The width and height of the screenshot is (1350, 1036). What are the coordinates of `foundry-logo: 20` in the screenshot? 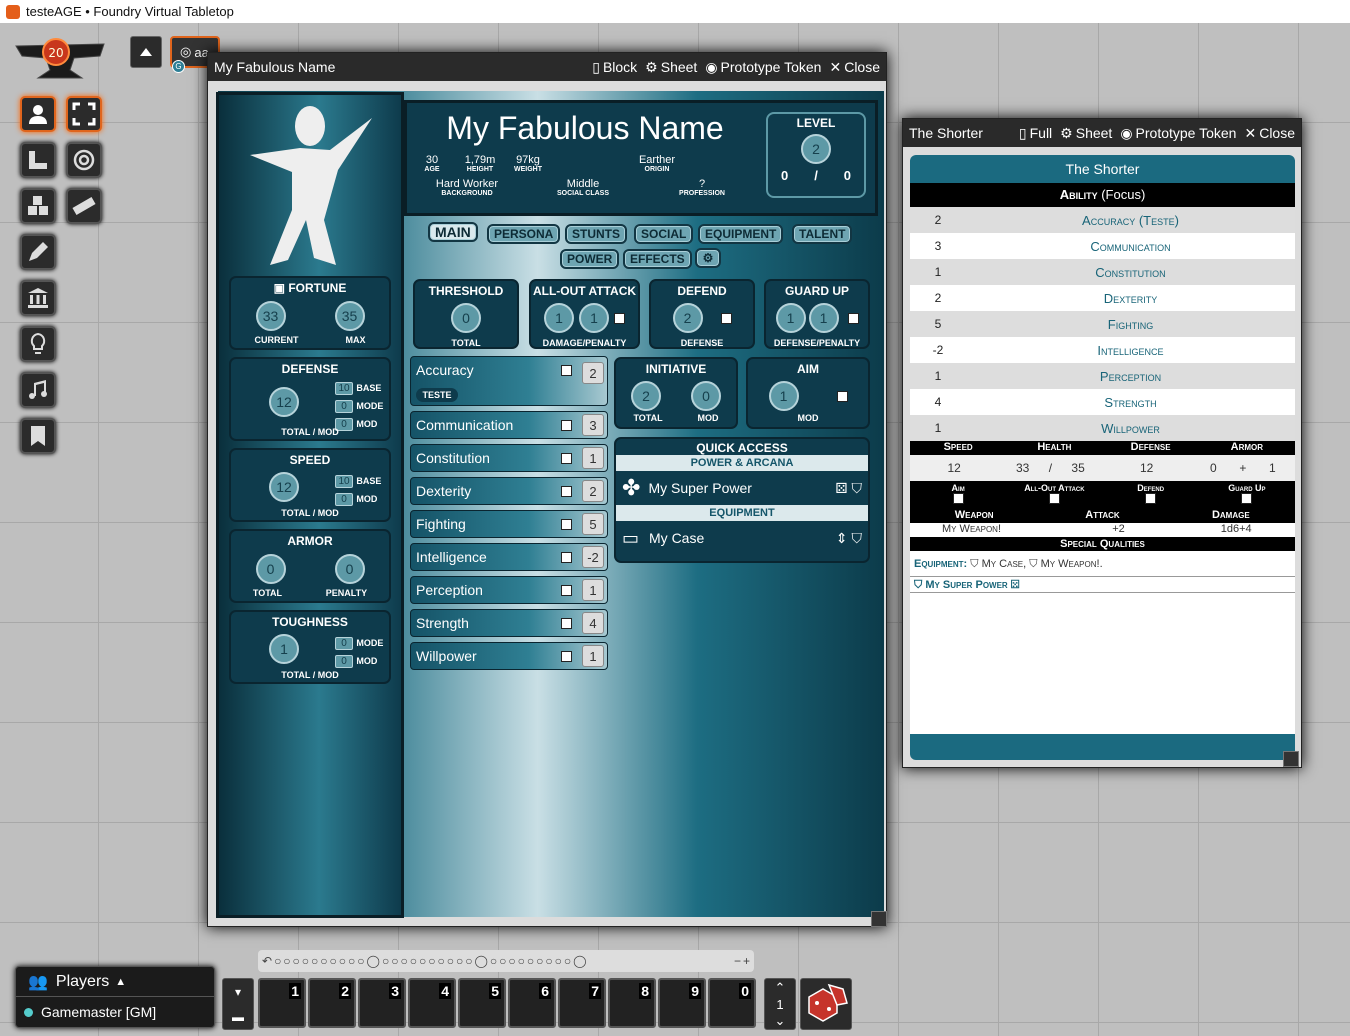 It's located at (60, 59).